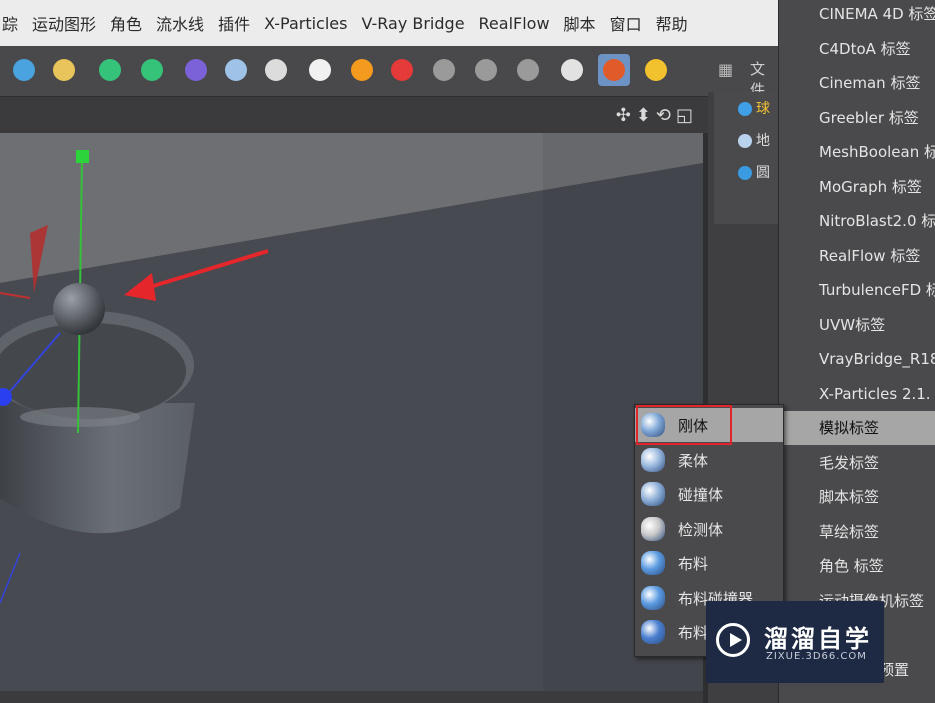 The height and width of the screenshot is (703, 935). I want to click on render-icon, so click(614, 70).